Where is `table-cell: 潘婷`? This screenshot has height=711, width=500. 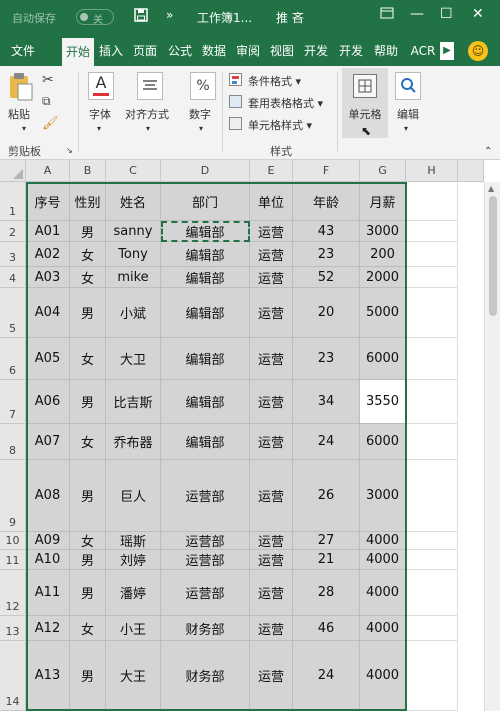 table-cell: 潘婷 is located at coordinates (133, 593).